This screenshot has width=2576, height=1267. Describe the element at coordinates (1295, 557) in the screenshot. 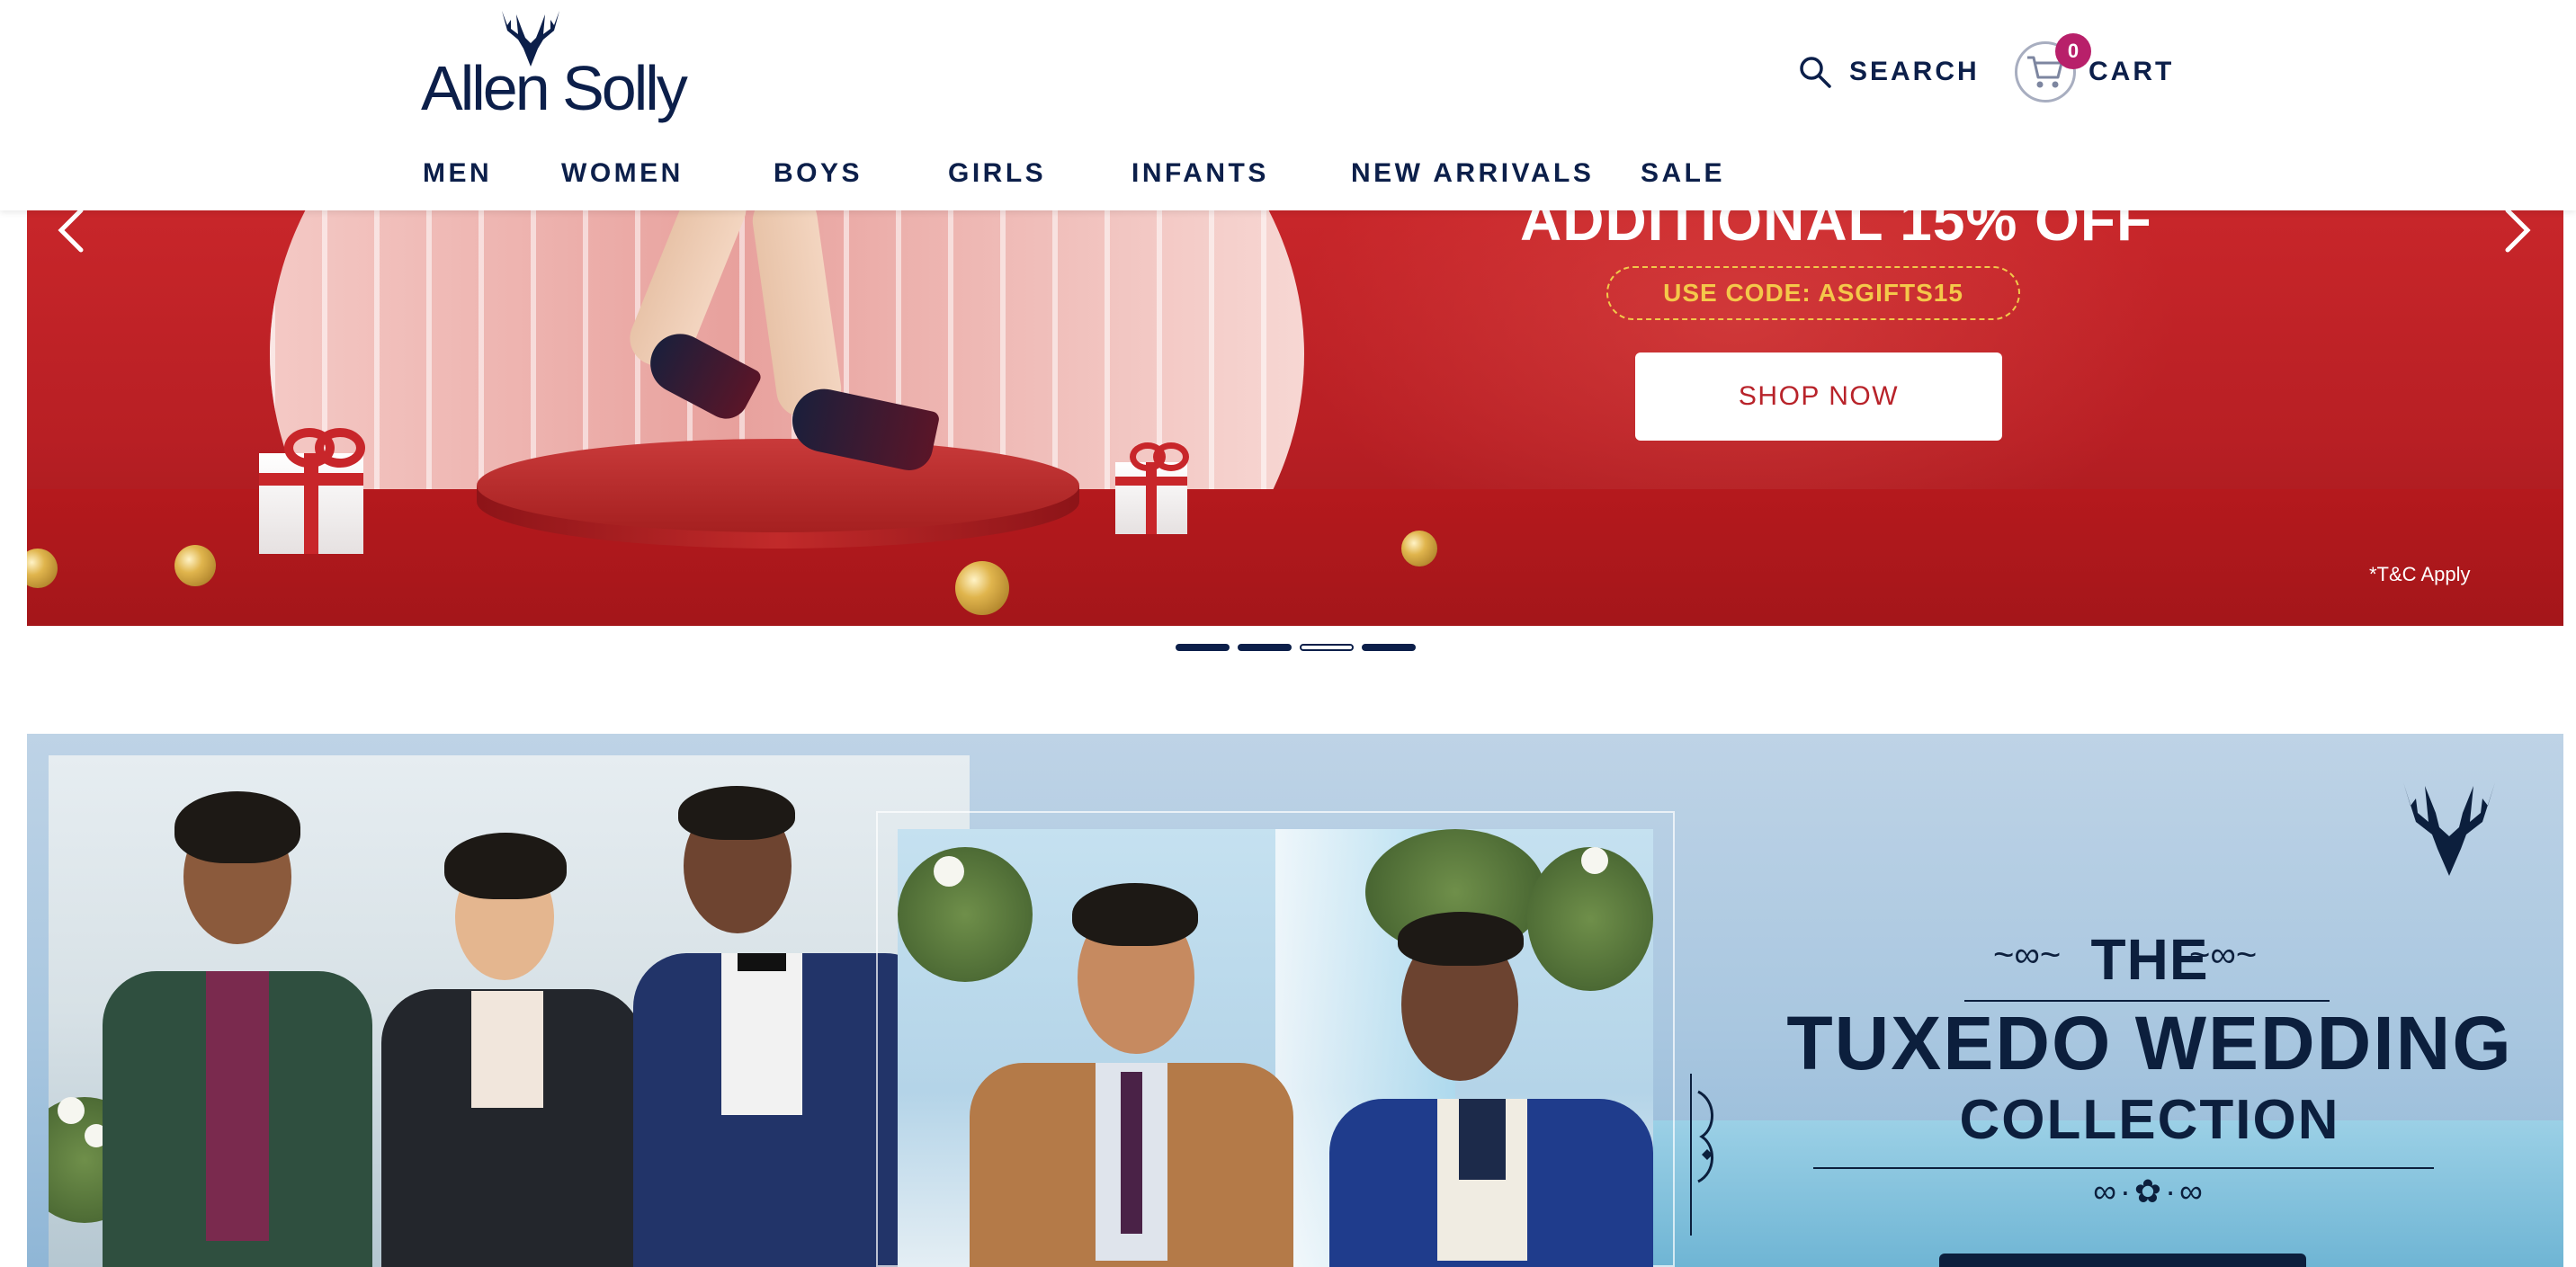

I see `stage-floor` at that location.